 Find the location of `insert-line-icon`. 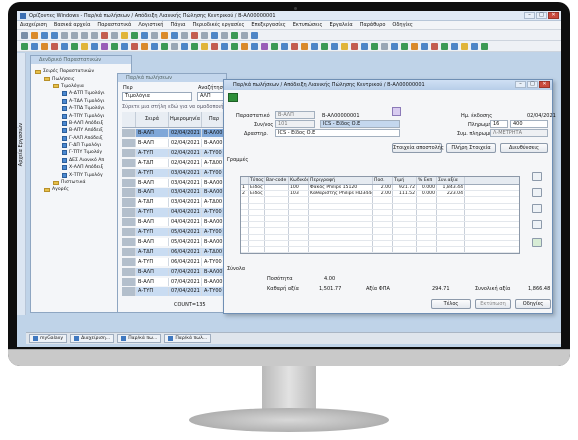

insert-line-icon is located at coordinates (537, 192).